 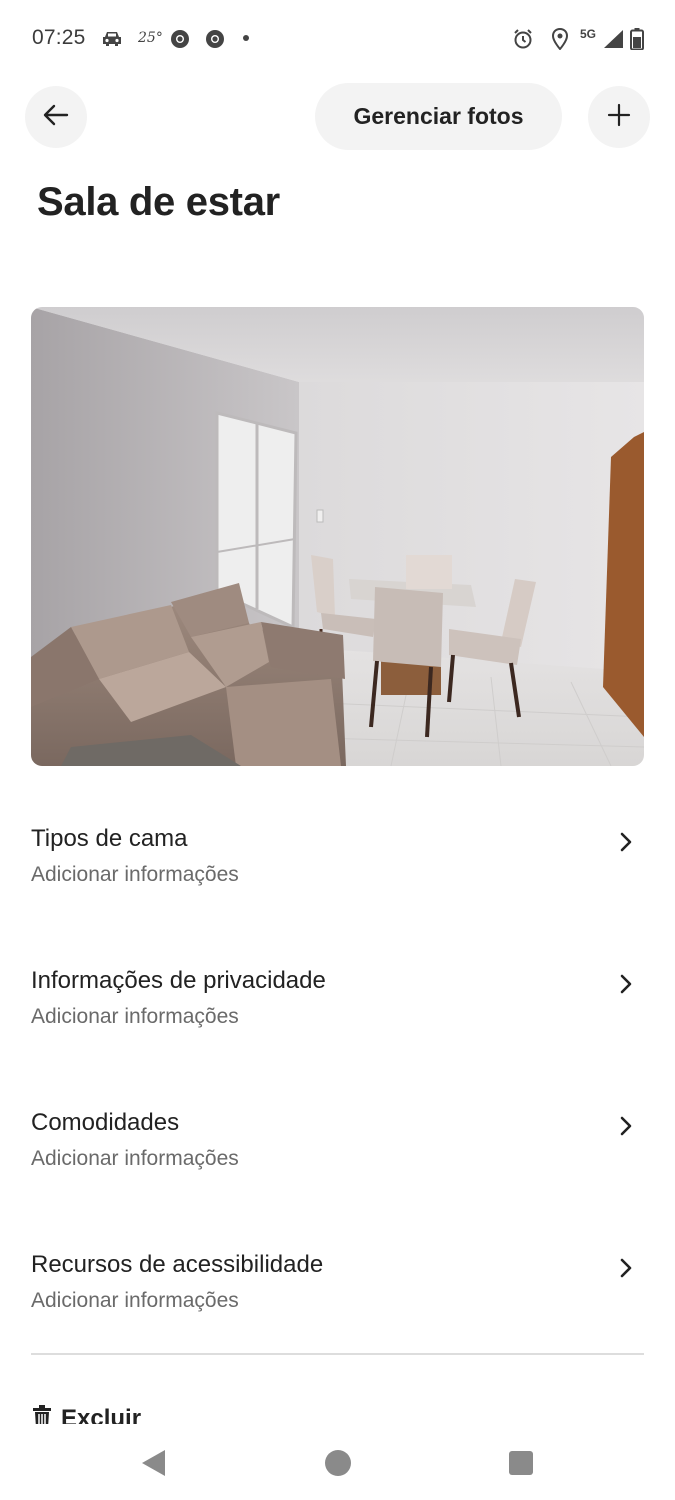 What do you see at coordinates (337, 40) in the screenshot?
I see `status-bar: 07:25 25° 5G` at bounding box center [337, 40].